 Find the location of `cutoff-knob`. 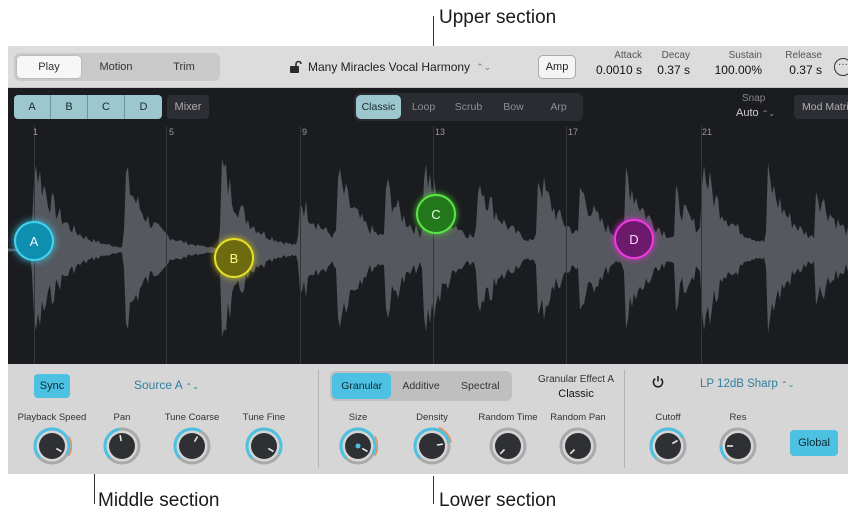

cutoff-knob is located at coordinates (668, 446).